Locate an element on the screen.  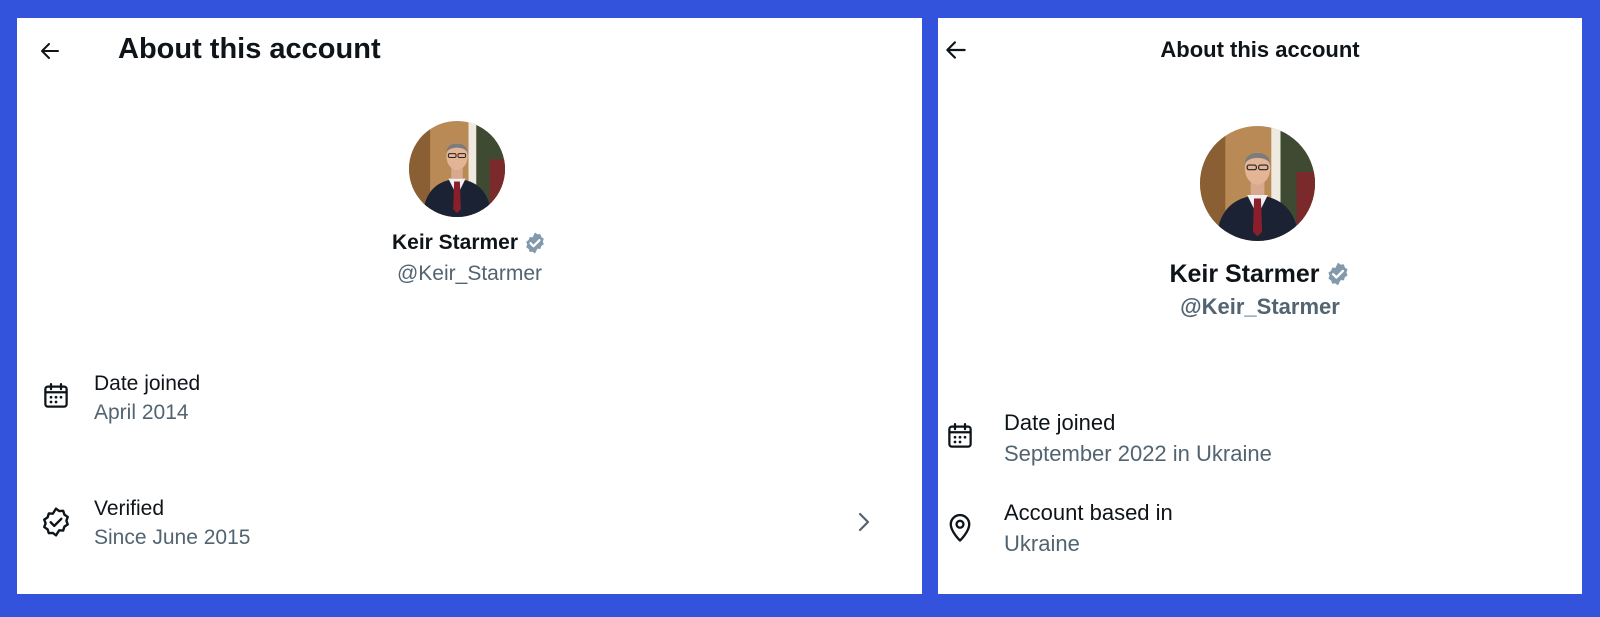
date-joined-row: Date joined September 2022 in Ukraine is located at coordinates (1108, 438).